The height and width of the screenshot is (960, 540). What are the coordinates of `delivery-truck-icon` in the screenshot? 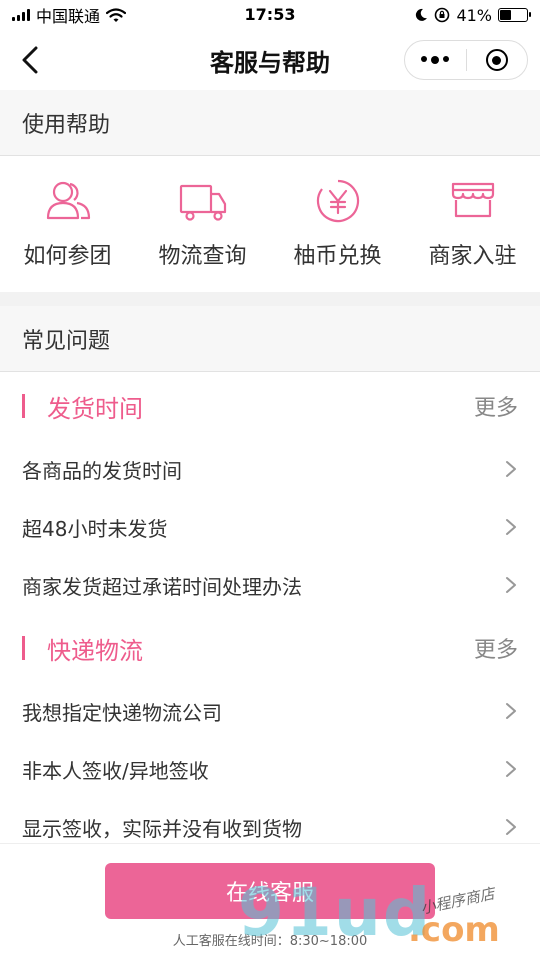 It's located at (202, 202).